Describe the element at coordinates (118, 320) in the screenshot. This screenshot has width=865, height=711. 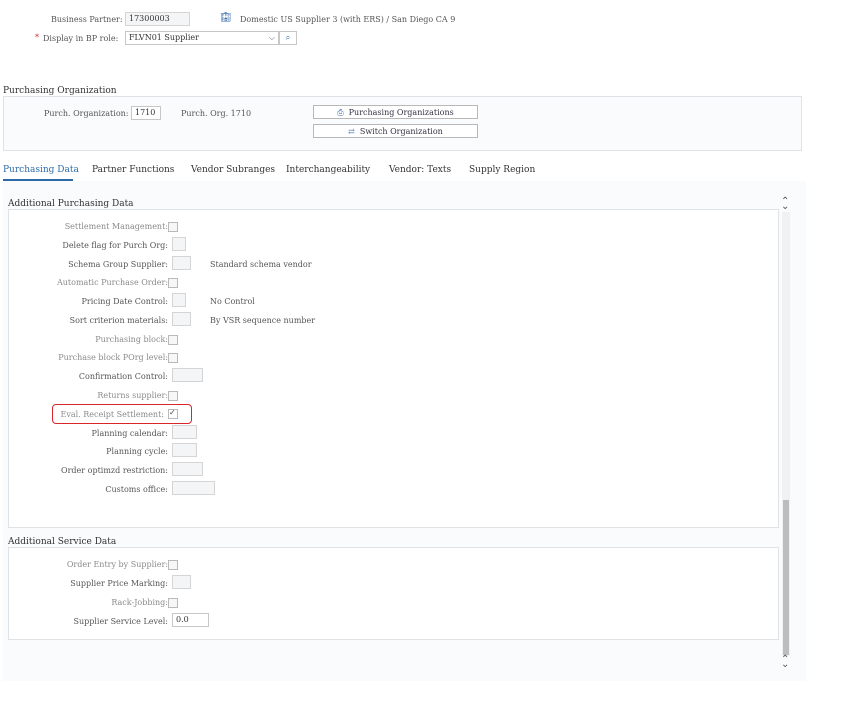
I see `sort-criterion-label: Sort criterion materials:` at that location.